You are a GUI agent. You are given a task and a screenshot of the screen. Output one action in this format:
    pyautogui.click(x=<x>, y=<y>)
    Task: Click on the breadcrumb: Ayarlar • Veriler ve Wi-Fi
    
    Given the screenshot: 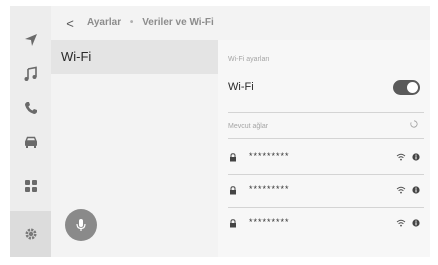 What is the action you would take?
    pyautogui.click(x=150, y=23)
    